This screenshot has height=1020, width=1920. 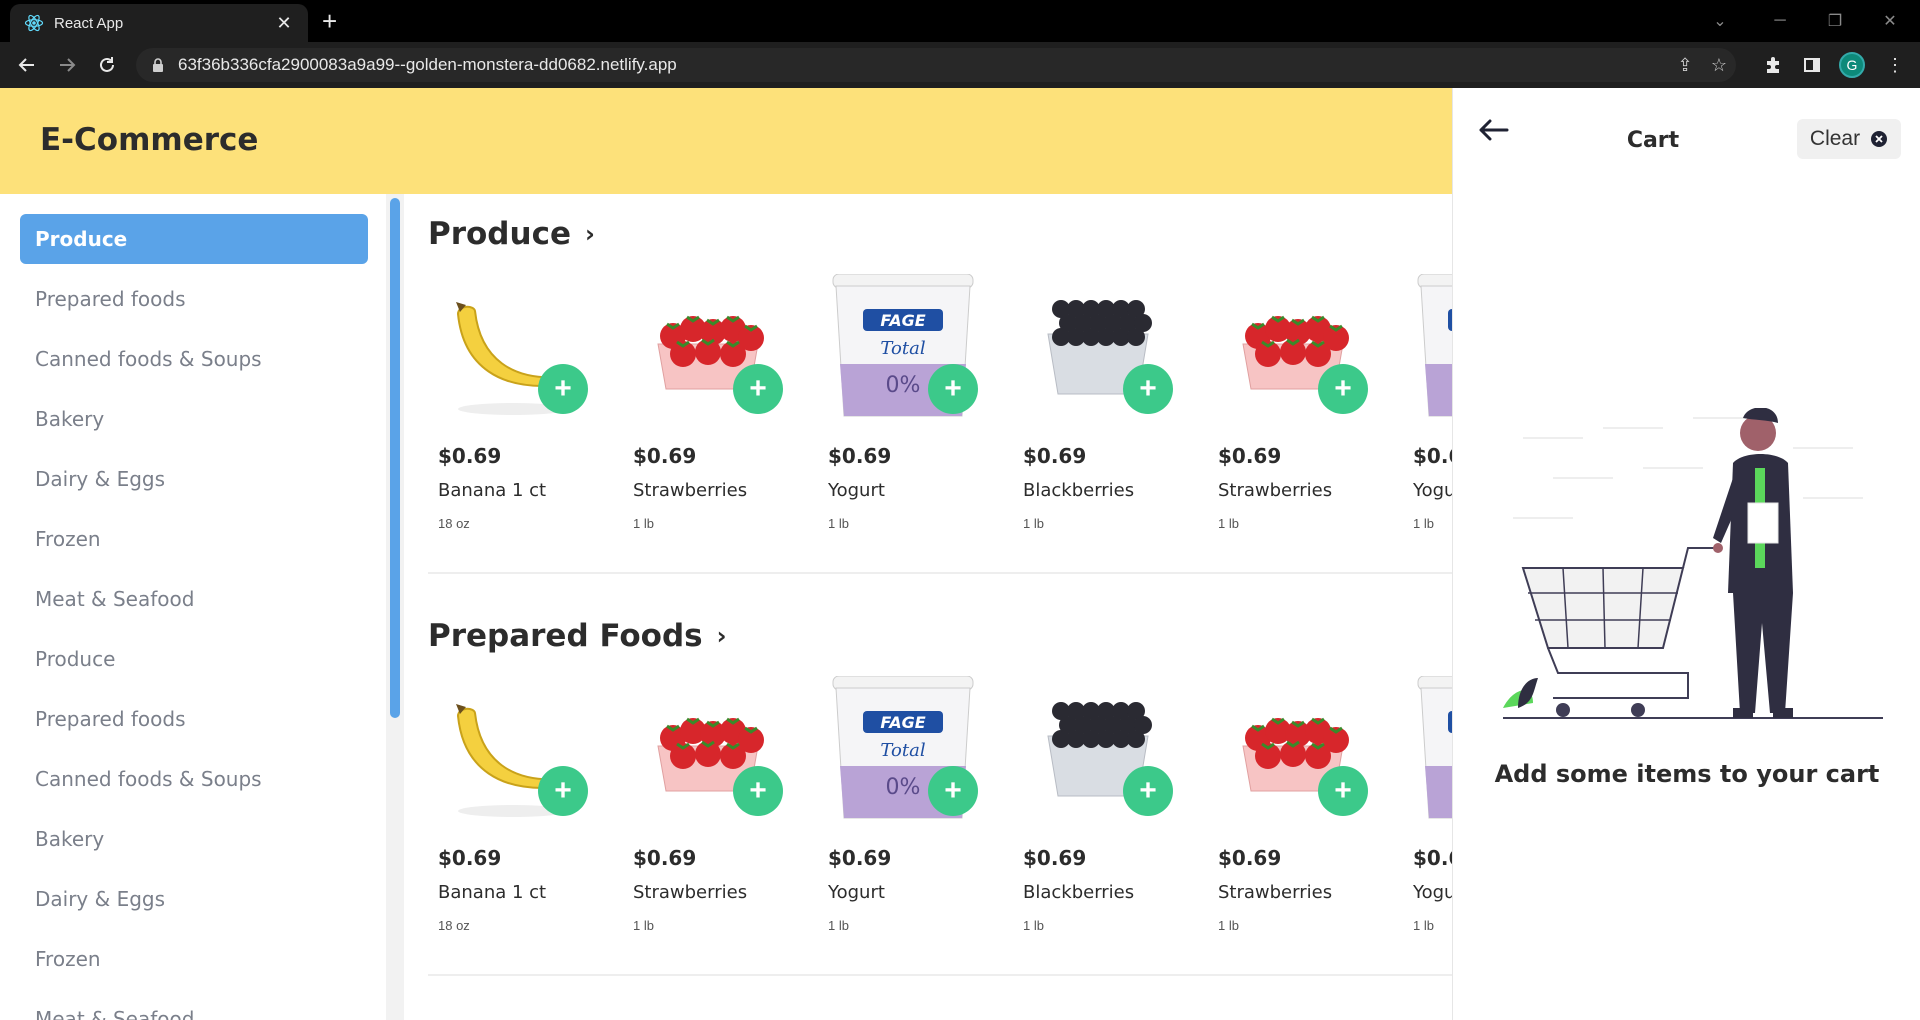 What do you see at coordinates (726, 141) in the screenshot?
I see `app-header: E-Commerce` at bounding box center [726, 141].